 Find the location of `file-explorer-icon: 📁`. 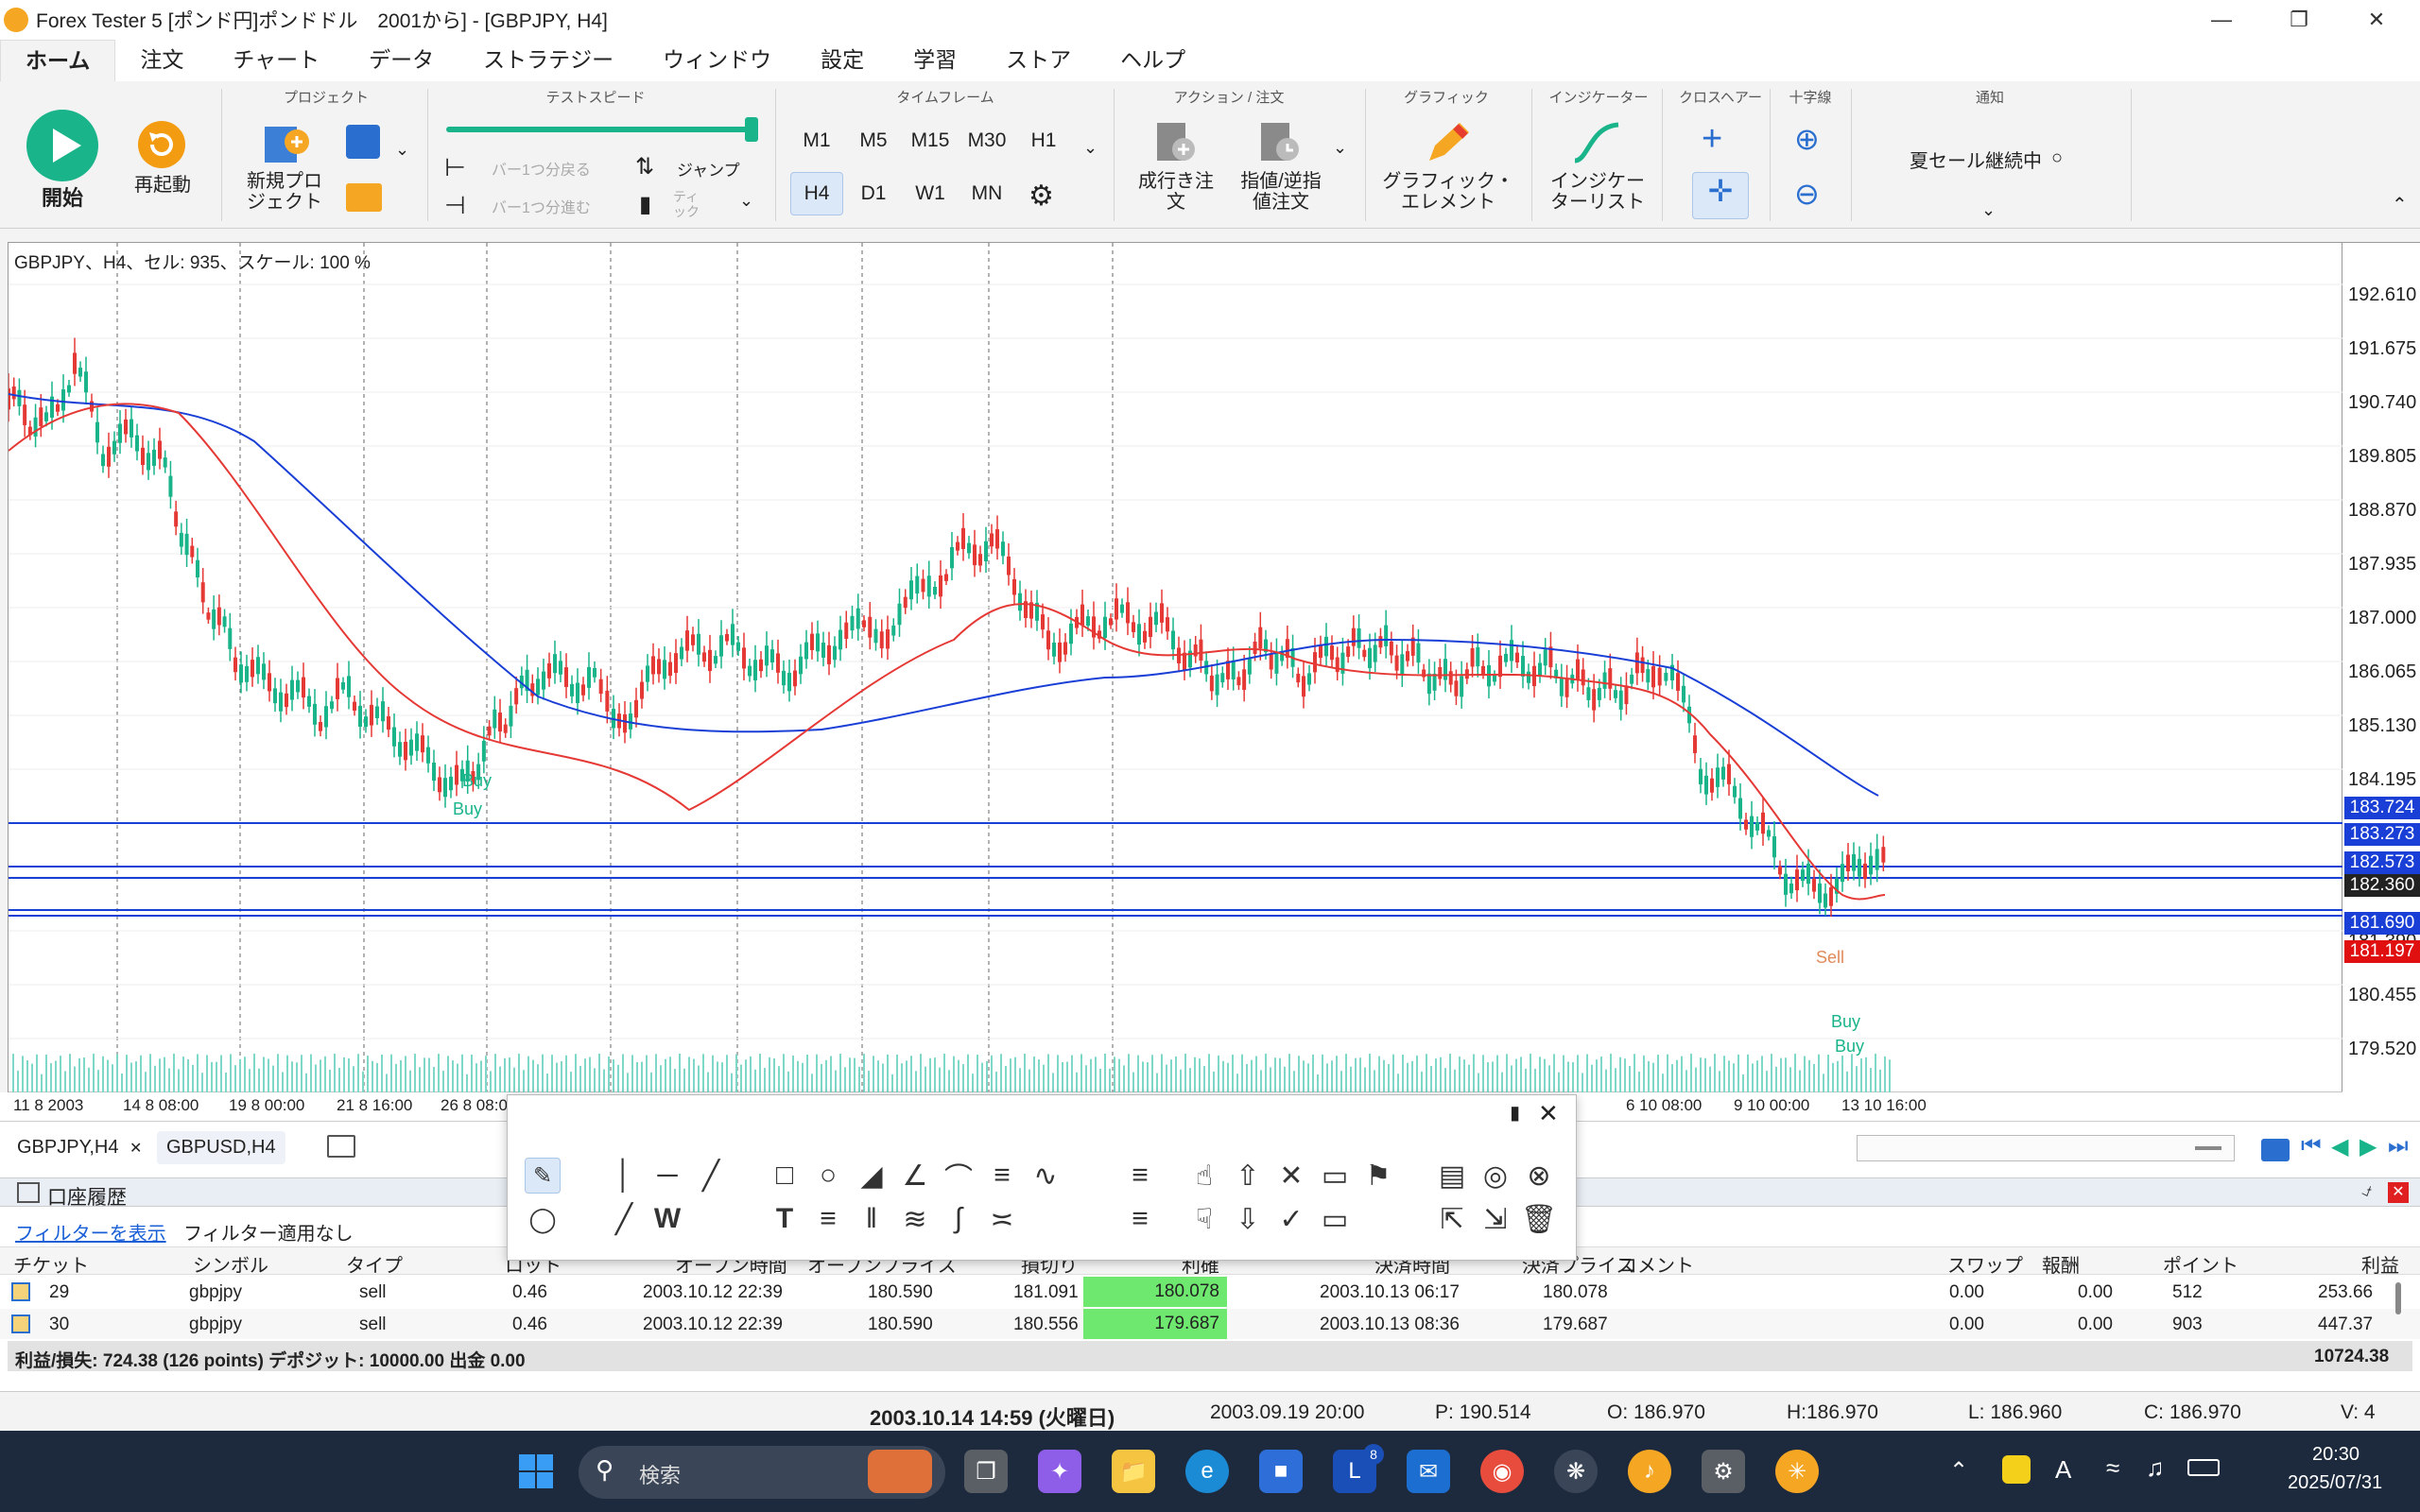

file-explorer-icon: 📁 is located at coordinates (1133, 1471).